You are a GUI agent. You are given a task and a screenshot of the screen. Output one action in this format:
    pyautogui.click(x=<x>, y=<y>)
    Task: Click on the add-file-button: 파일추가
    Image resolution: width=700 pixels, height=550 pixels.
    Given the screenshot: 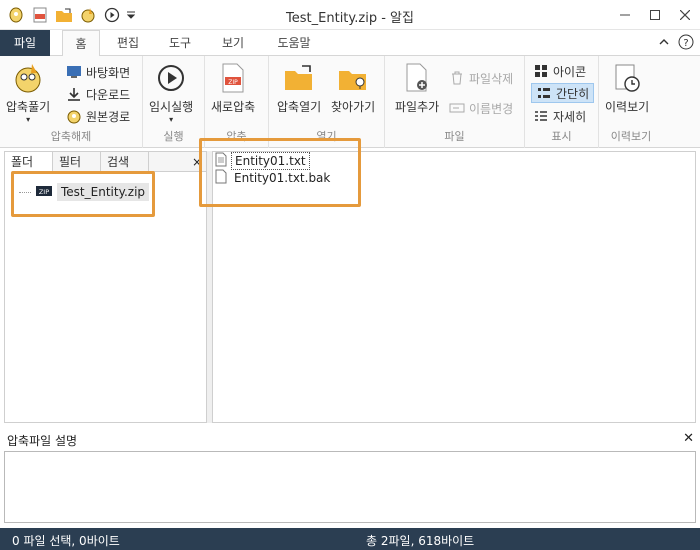 What is the action you would take?
    pyautogui.click(x=417, y=88)
    